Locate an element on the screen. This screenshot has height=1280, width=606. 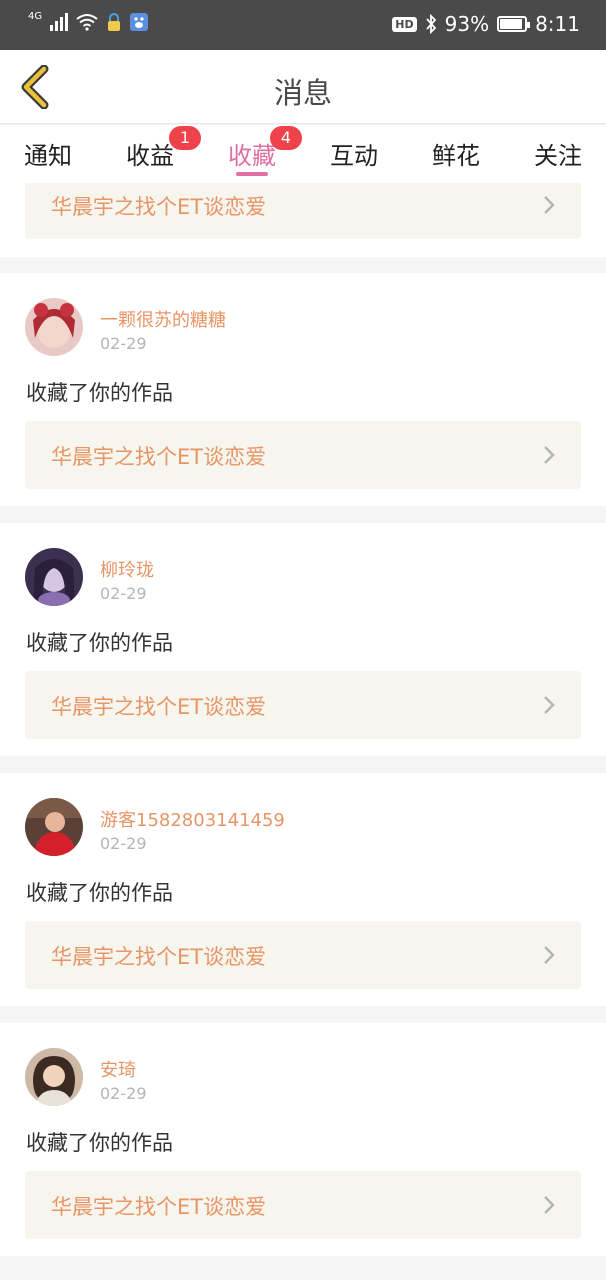
tab-favorites: 收藏 4 is located at coordinates (257, 148).